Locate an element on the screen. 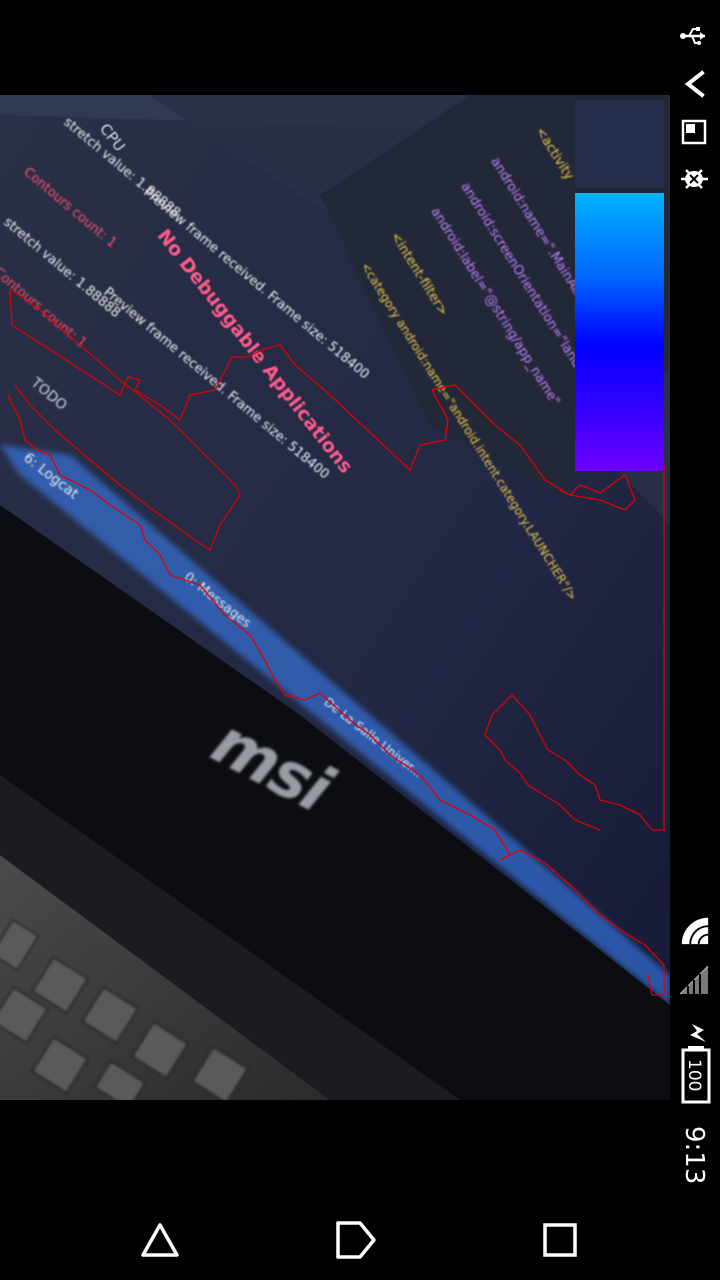 This screenshot has width=720, height=1280. home-icon is located at coordinates (356, 1240).